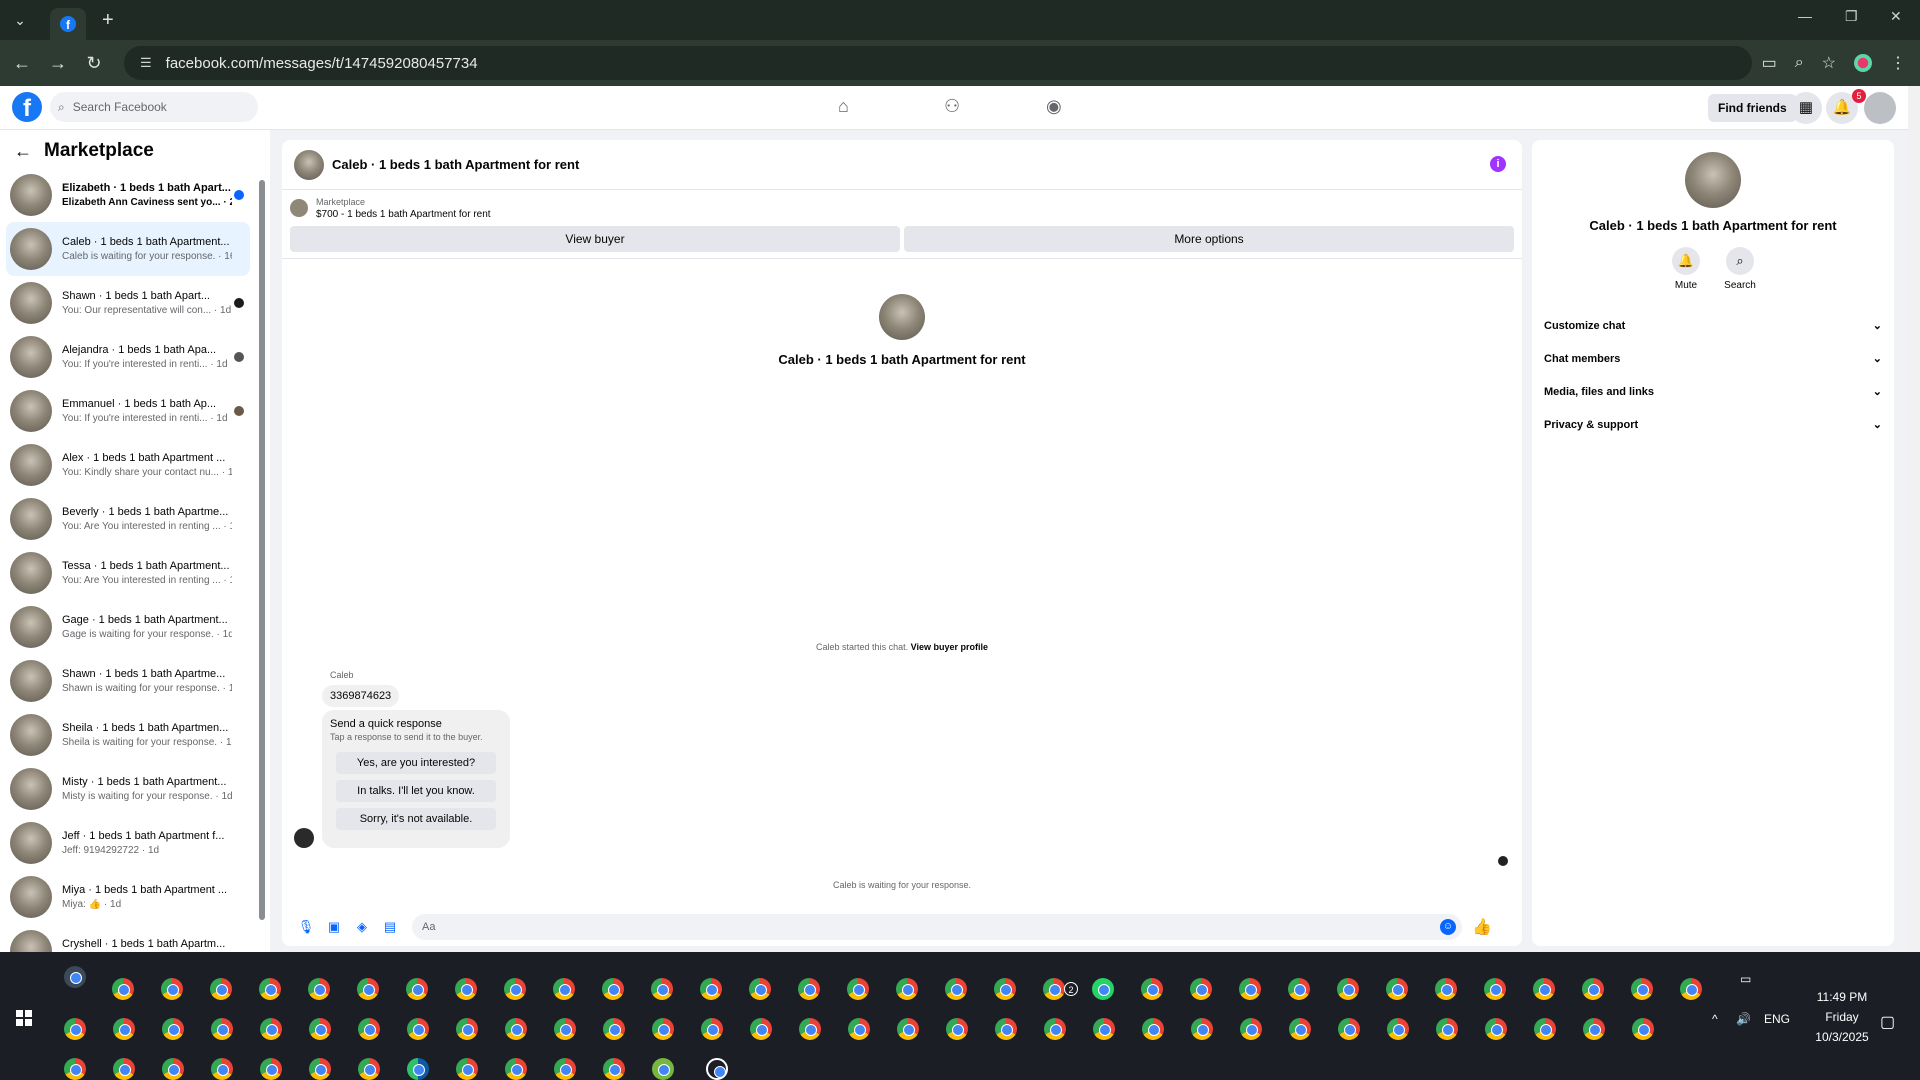 This screenshot has width=1920, height=1080. What do you see at coordinates (949, 647) in the screenshot?
I see `view-buyer-profile-link: View buyer profile` at bounding box center [949, 647].